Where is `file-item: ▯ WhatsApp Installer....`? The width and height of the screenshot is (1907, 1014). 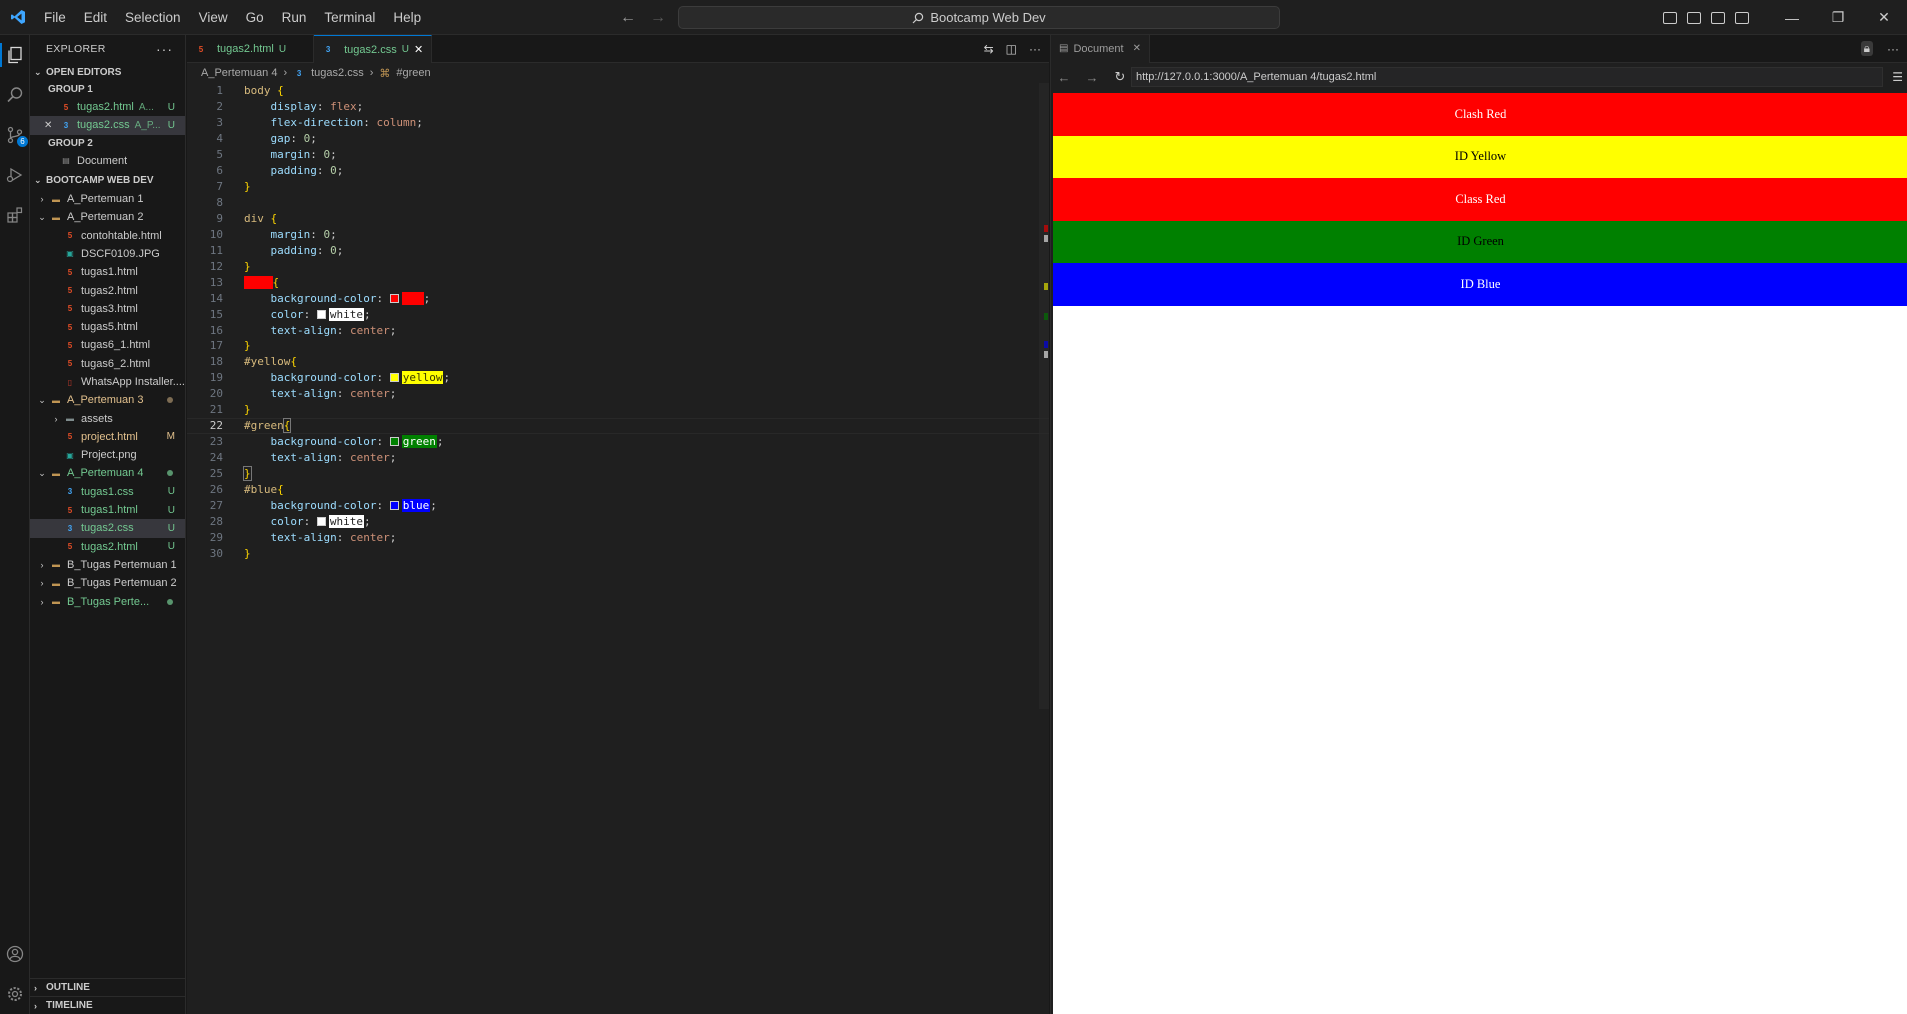
file-item: ▯ WhatsApp Installer.... is located at coordinates (107, 382).